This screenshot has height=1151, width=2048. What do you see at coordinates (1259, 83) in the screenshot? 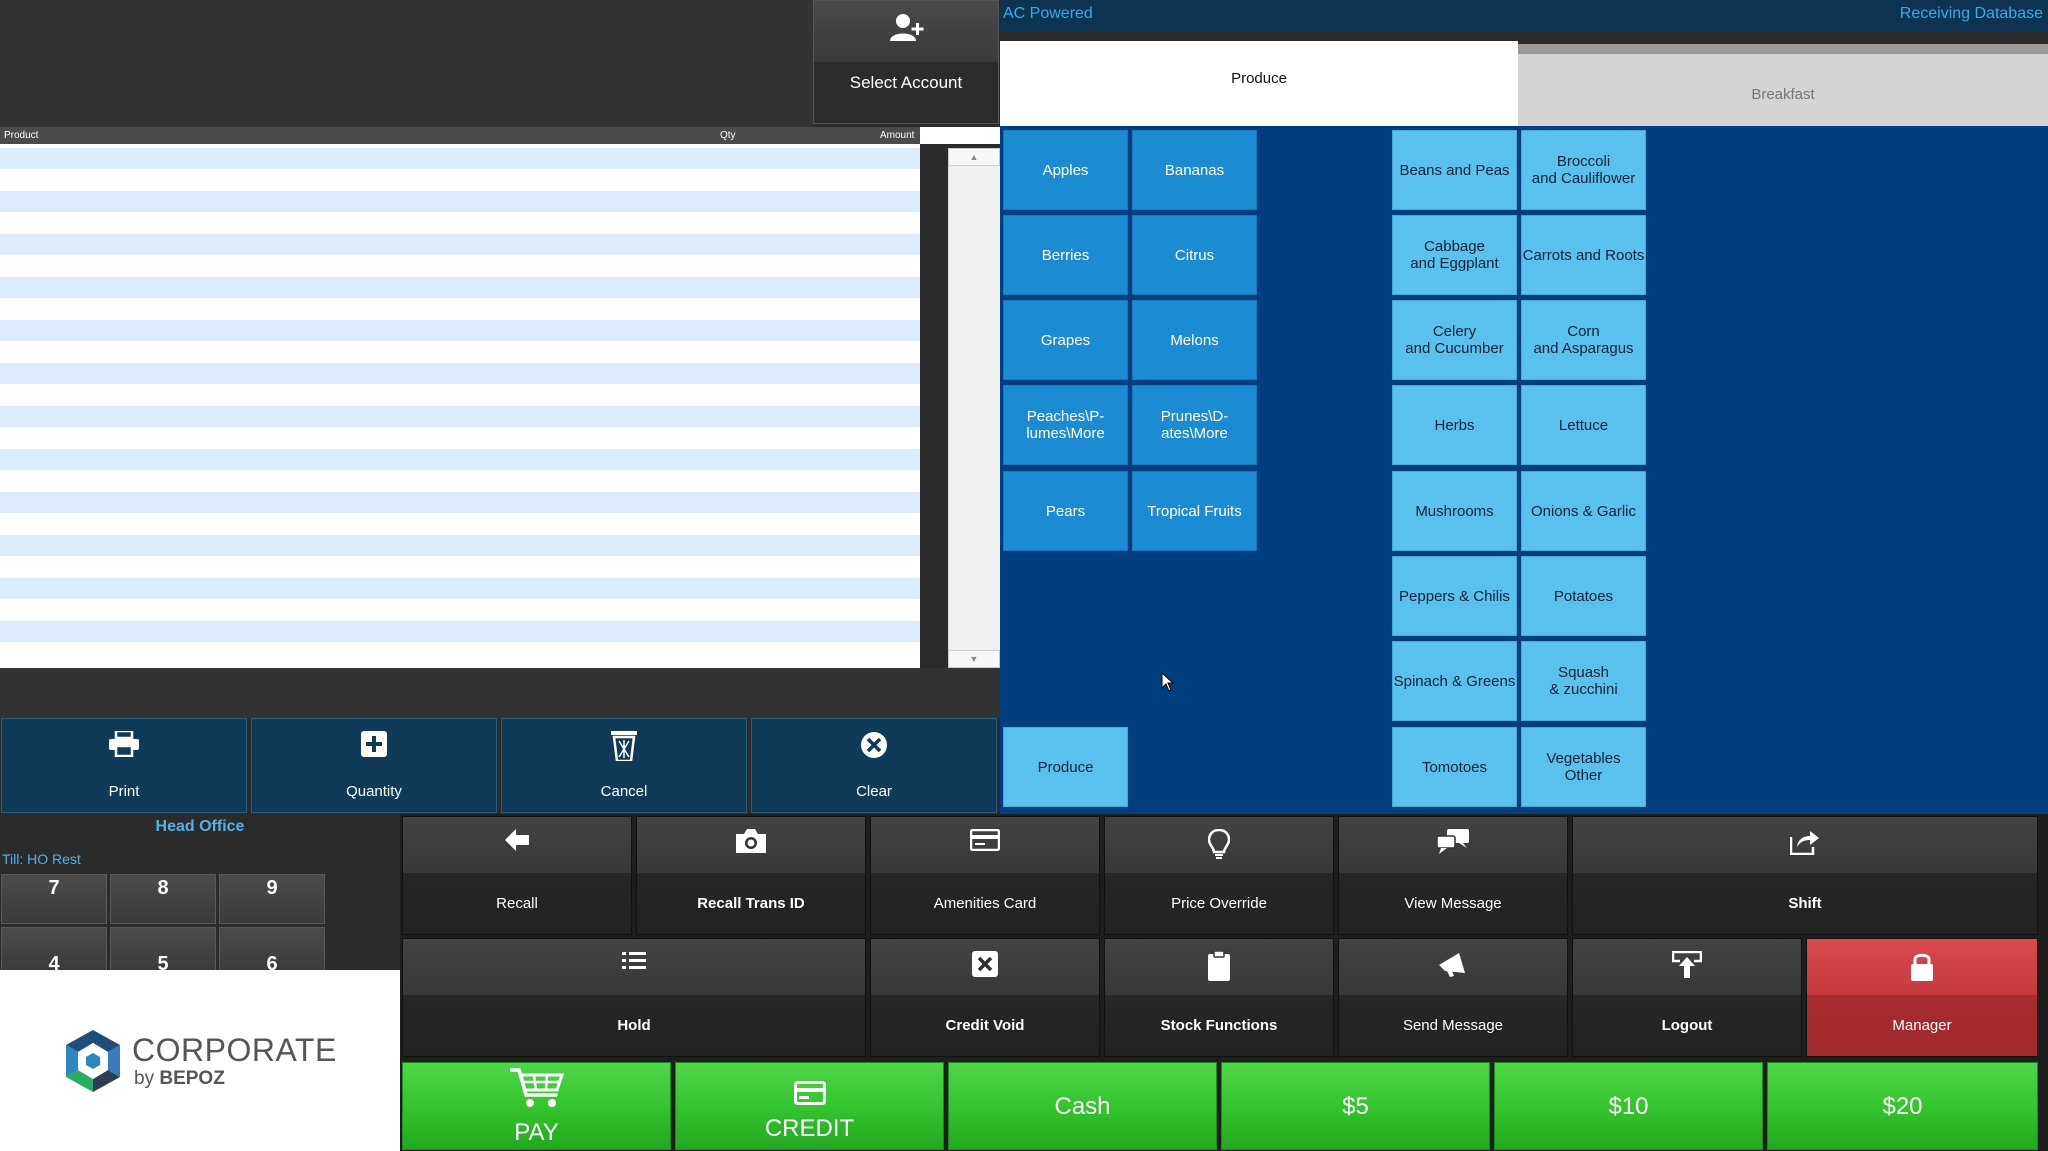
I see `tab-produce: Produce` at bounding box center [1259, 83].